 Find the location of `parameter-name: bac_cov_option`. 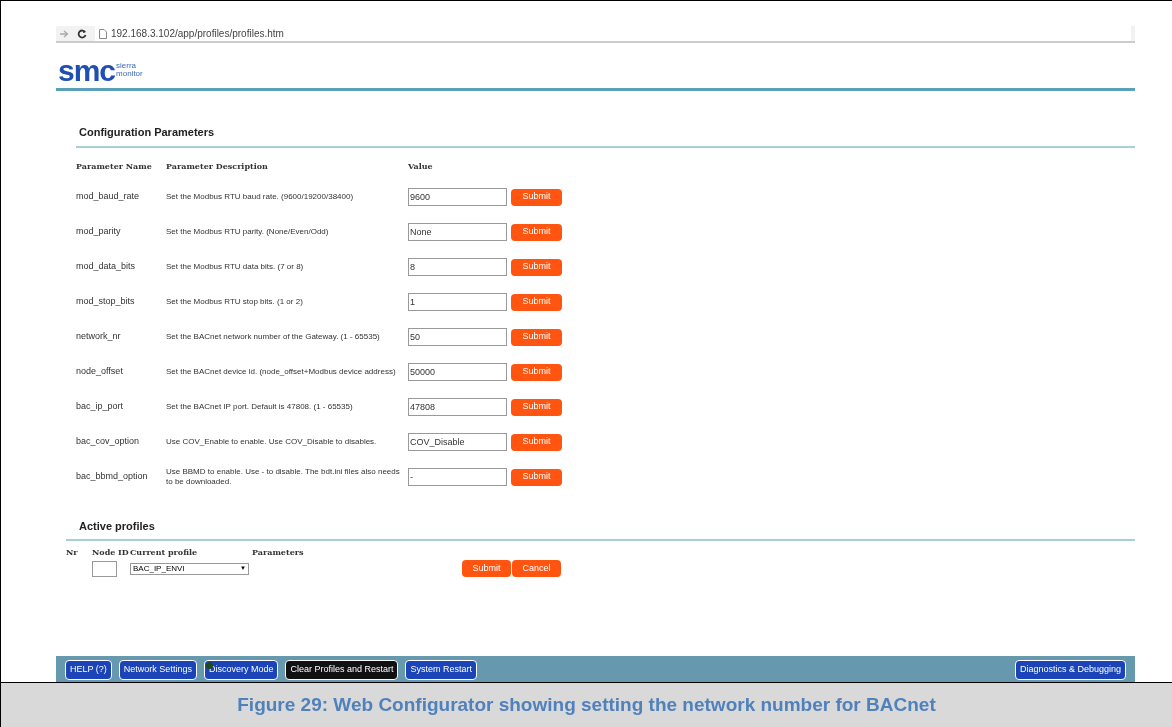

parameter-name: bac_cov_option is located at coordinates (108, 442).